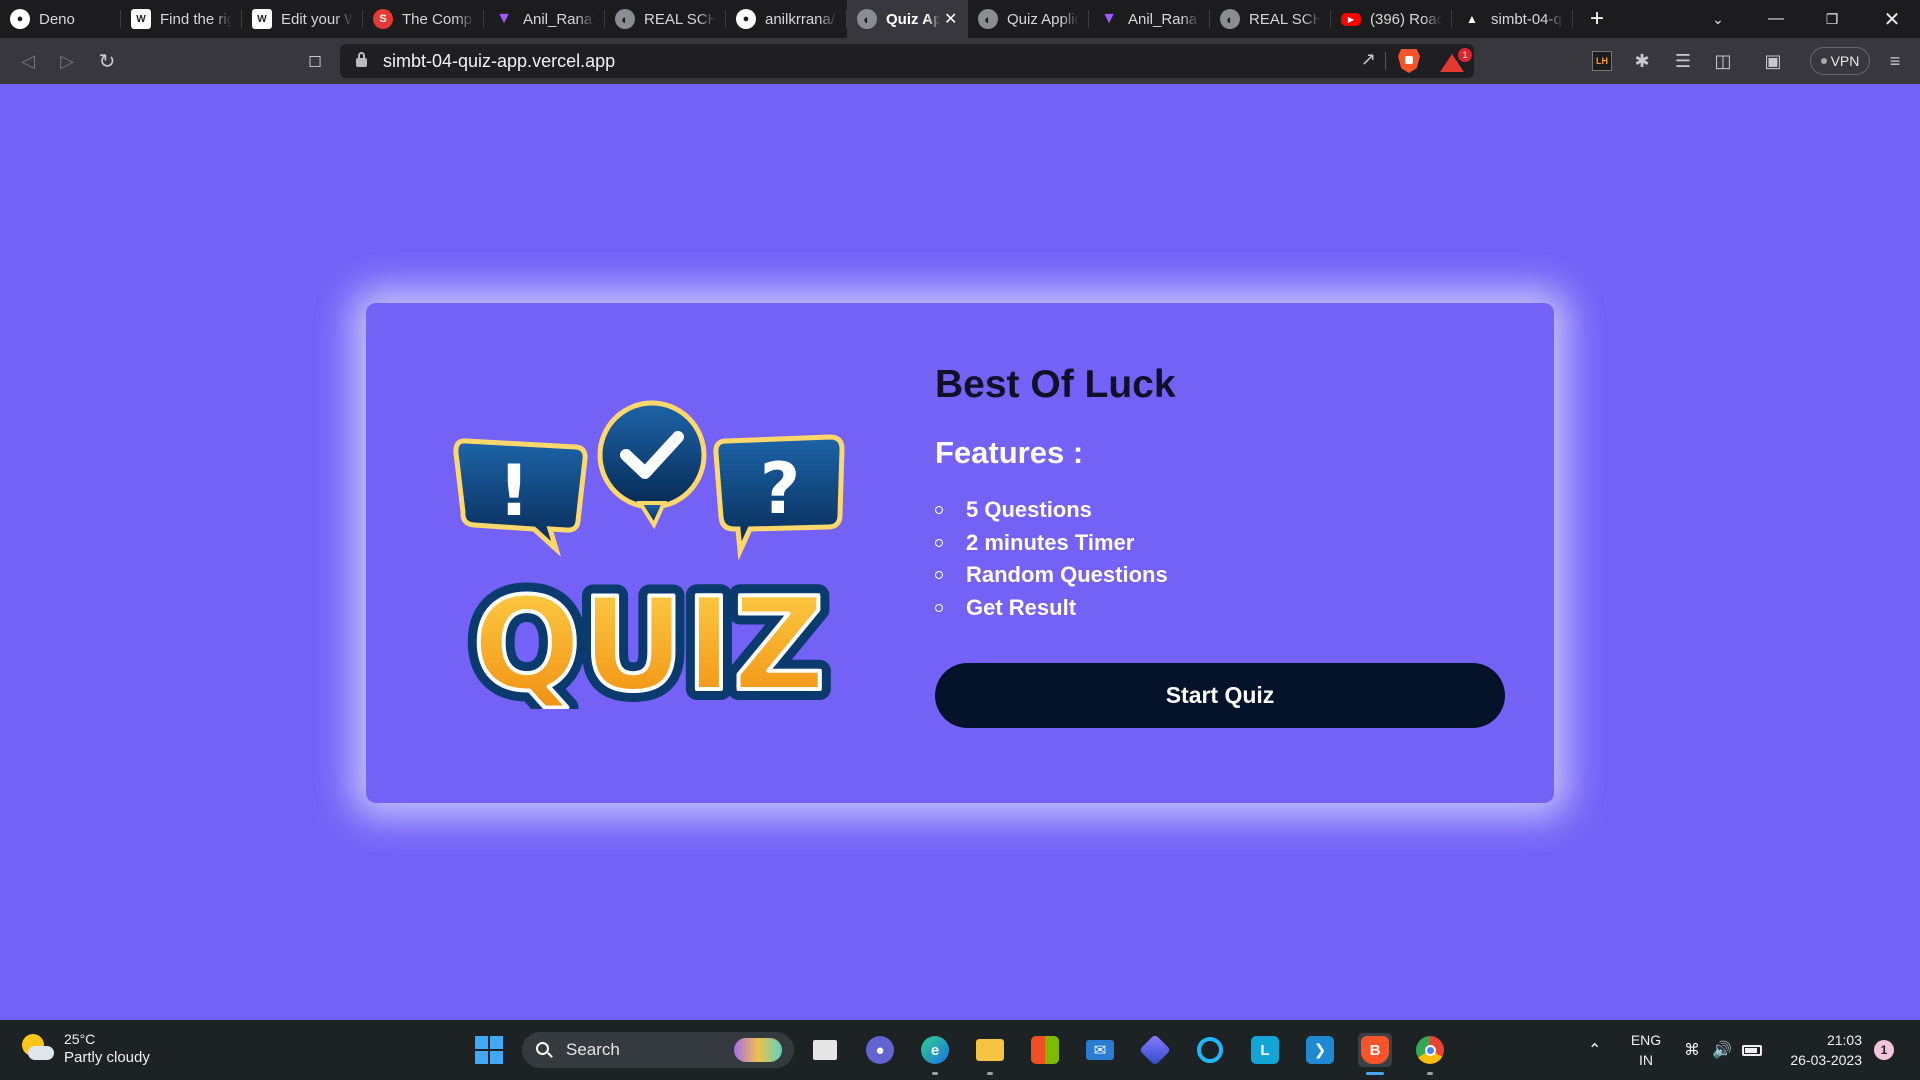 The image size is (1920, 1080). What do you see at coordinates (1646, 1060) in the screenshot?
I see `language-line-2: IN` at bounding box center [1646, 1060].